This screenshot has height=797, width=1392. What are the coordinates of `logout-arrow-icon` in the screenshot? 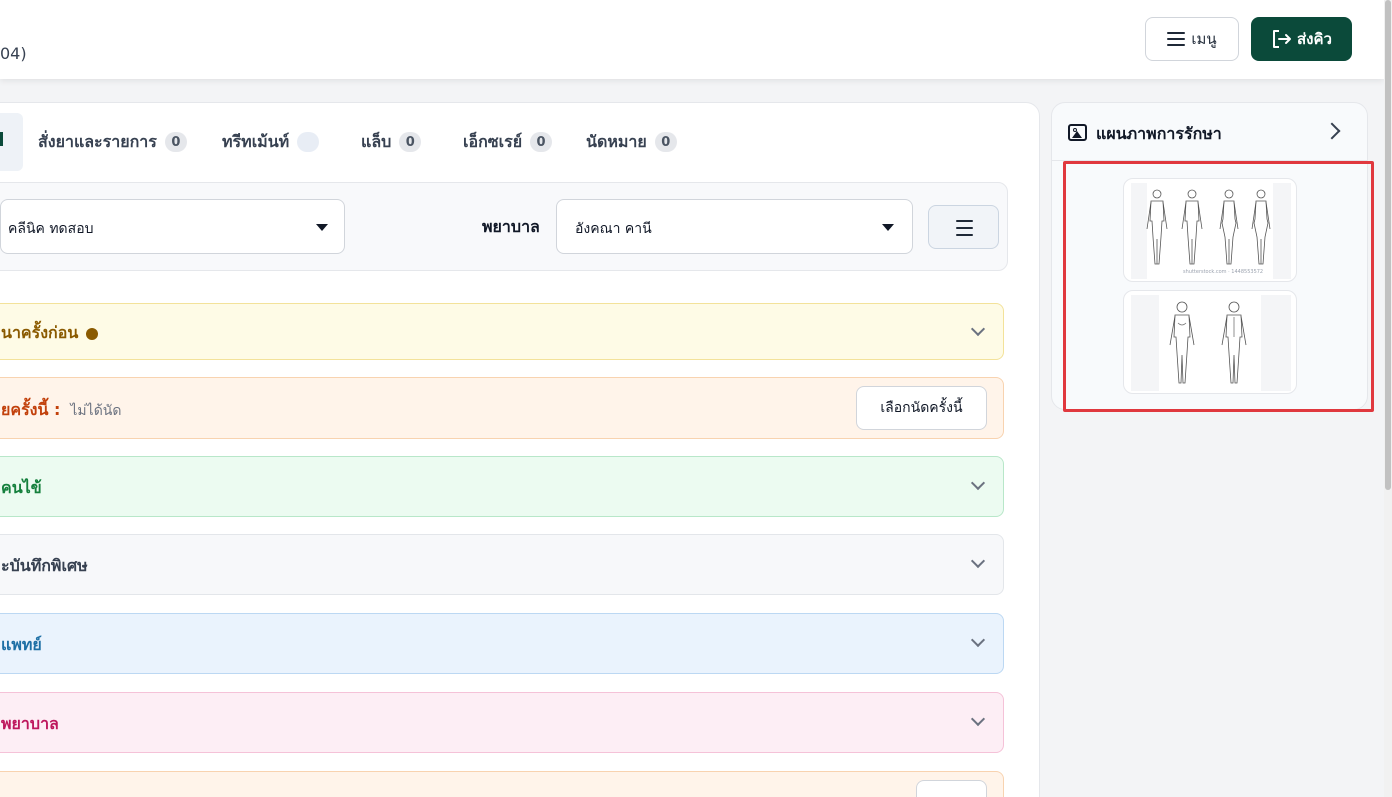 It's located at (1282, 39).